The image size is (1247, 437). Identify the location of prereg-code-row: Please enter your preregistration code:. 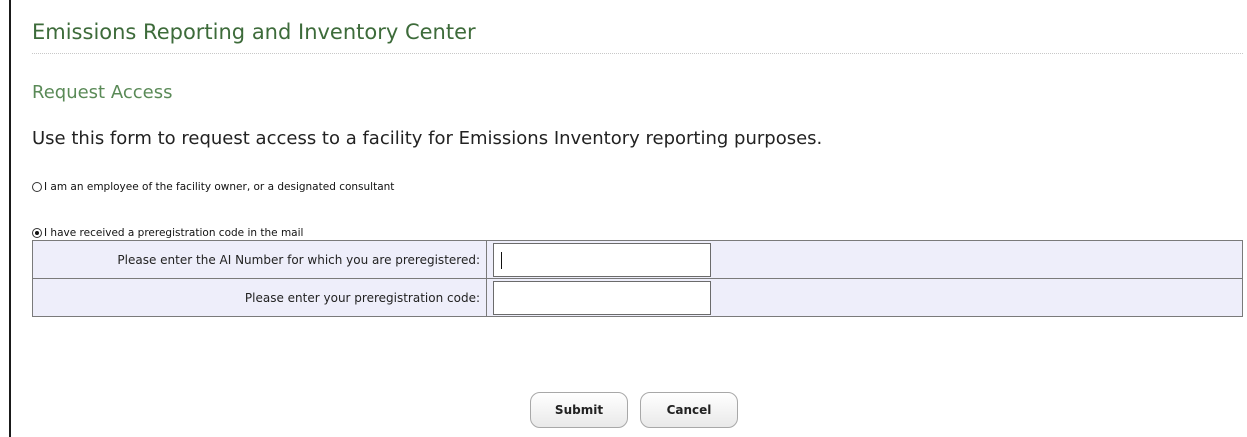
(637, 297).